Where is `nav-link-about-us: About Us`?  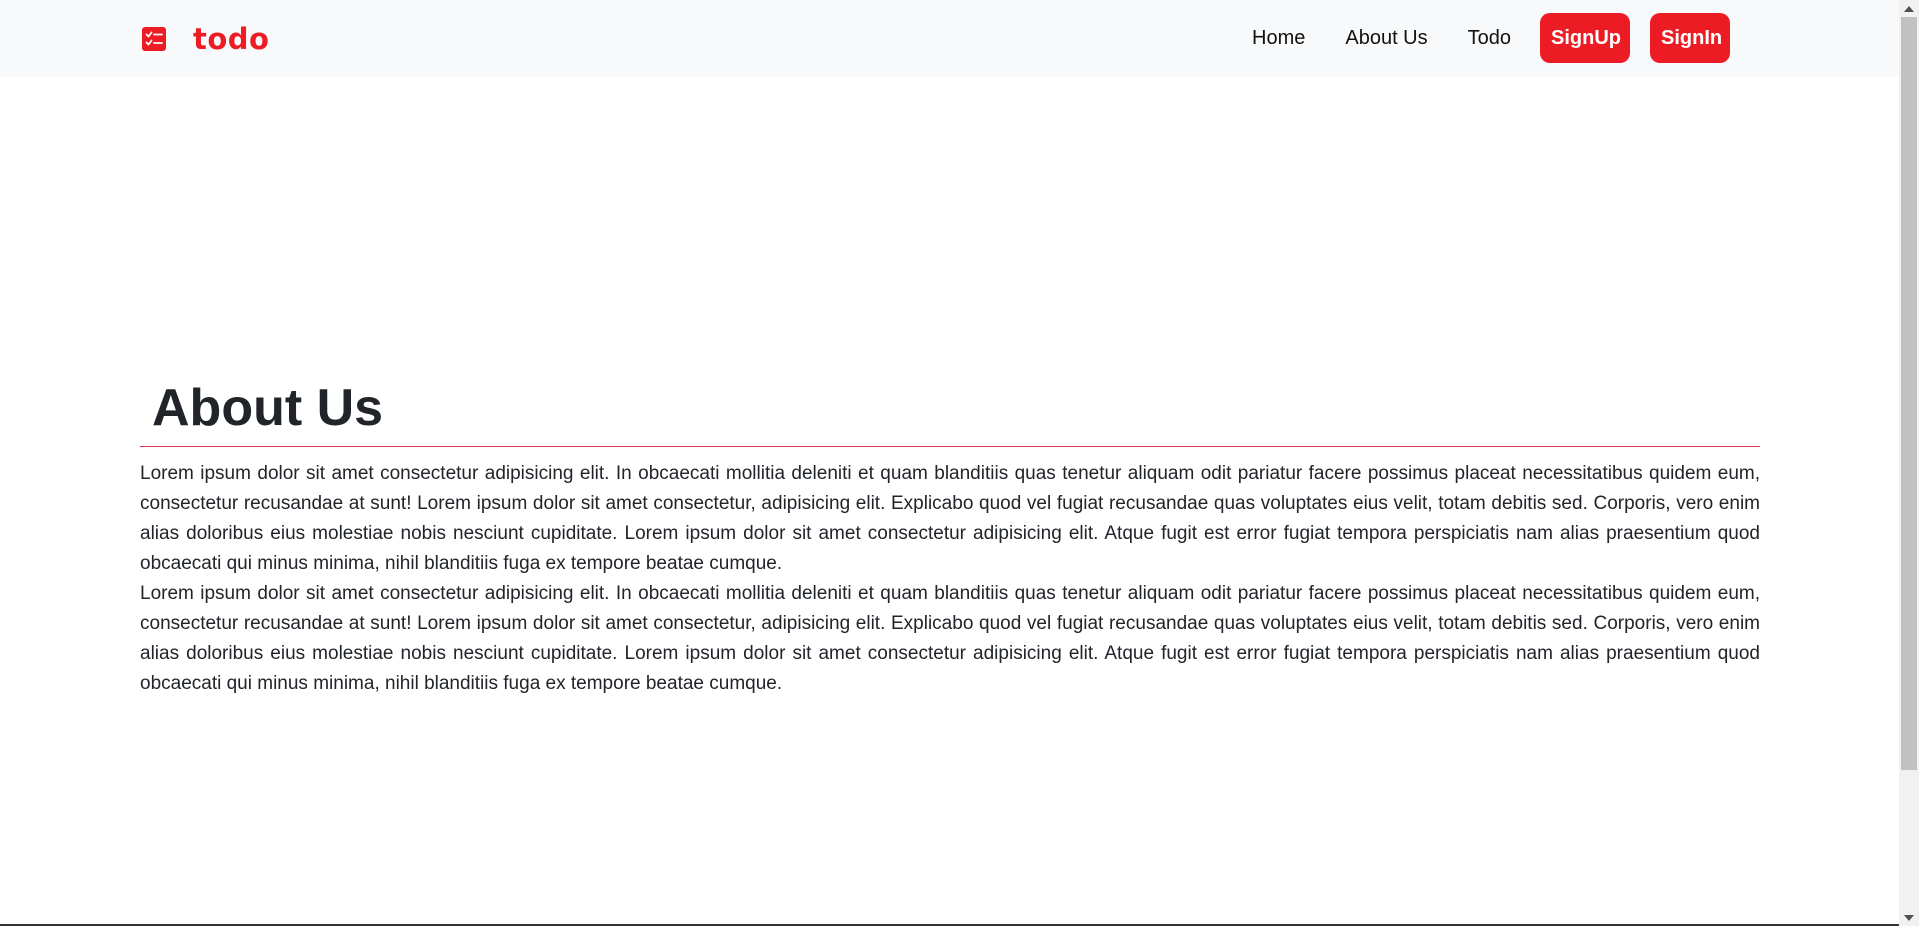
nav-link-about-us: About Us is located at coordinates (1386, 38).